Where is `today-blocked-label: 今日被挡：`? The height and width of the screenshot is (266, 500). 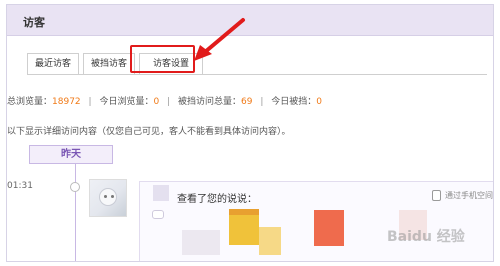 today-blocked-label: 今日被挡： is located at coordinates (294, 102).